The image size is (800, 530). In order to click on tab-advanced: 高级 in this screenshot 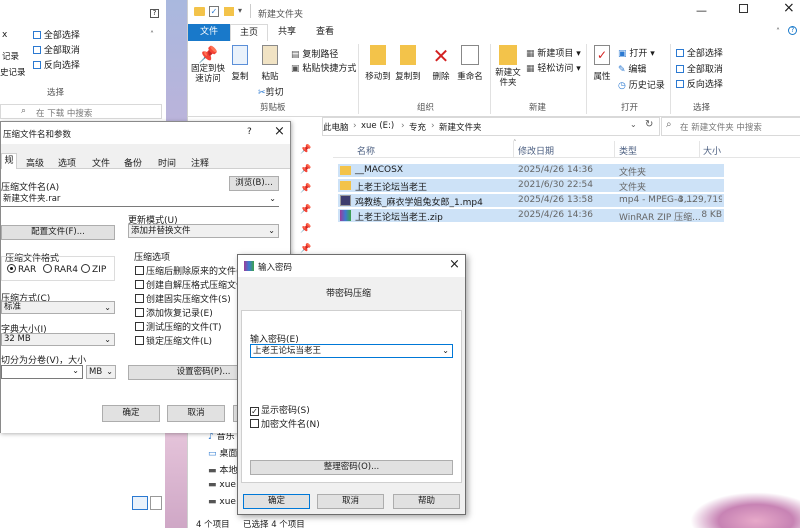, I will do `click(35, 162)`.